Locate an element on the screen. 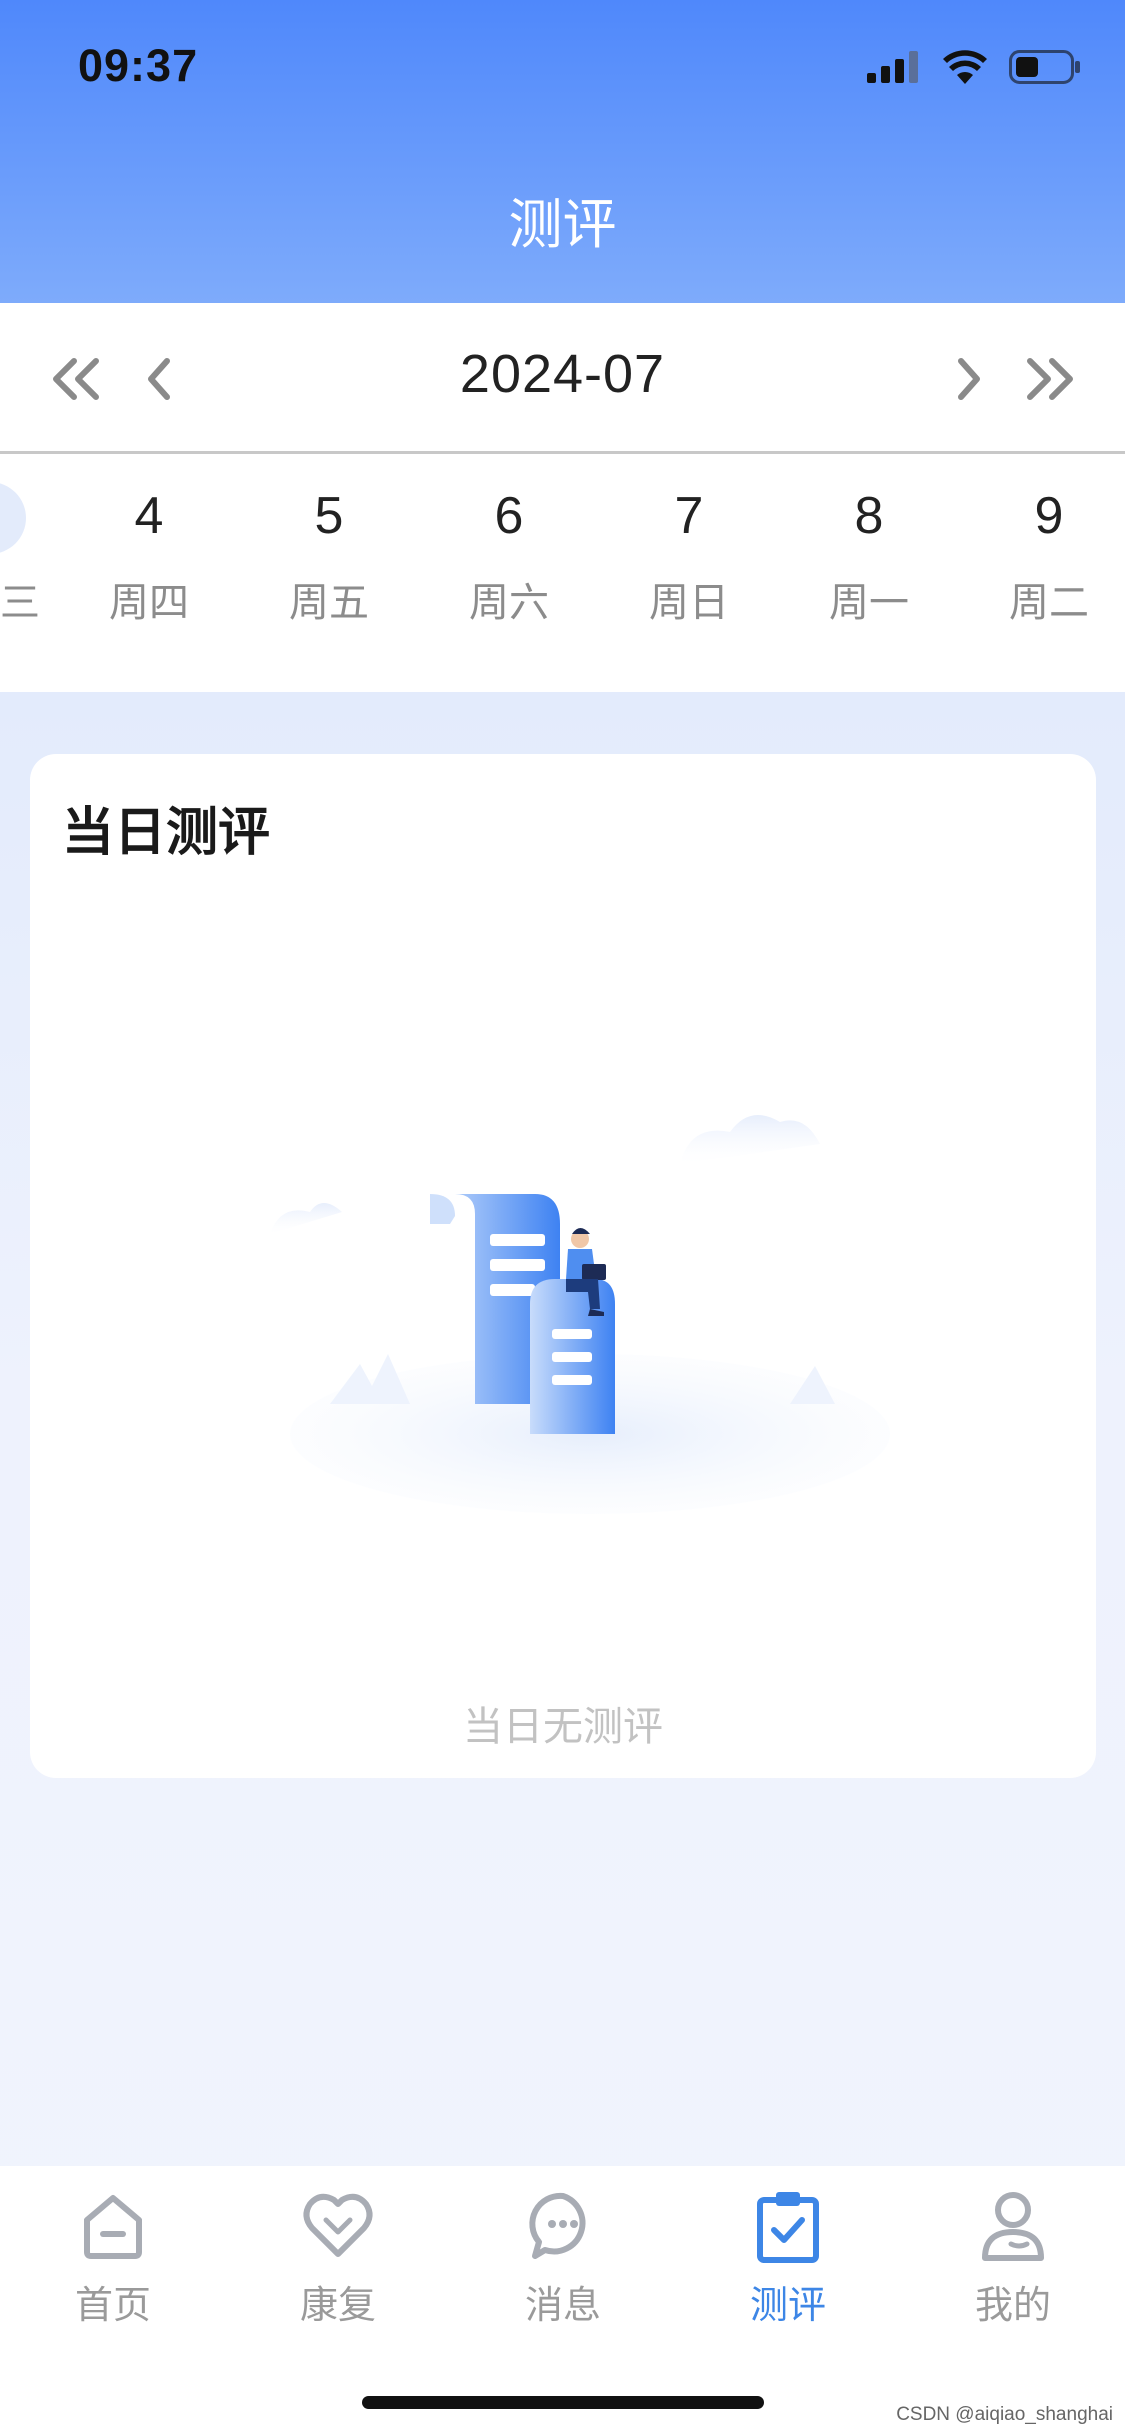 Image resolution: width=1125 pixels, height=2436 pixels. tab-label: 测评 is located at coordinates (787, 2305).